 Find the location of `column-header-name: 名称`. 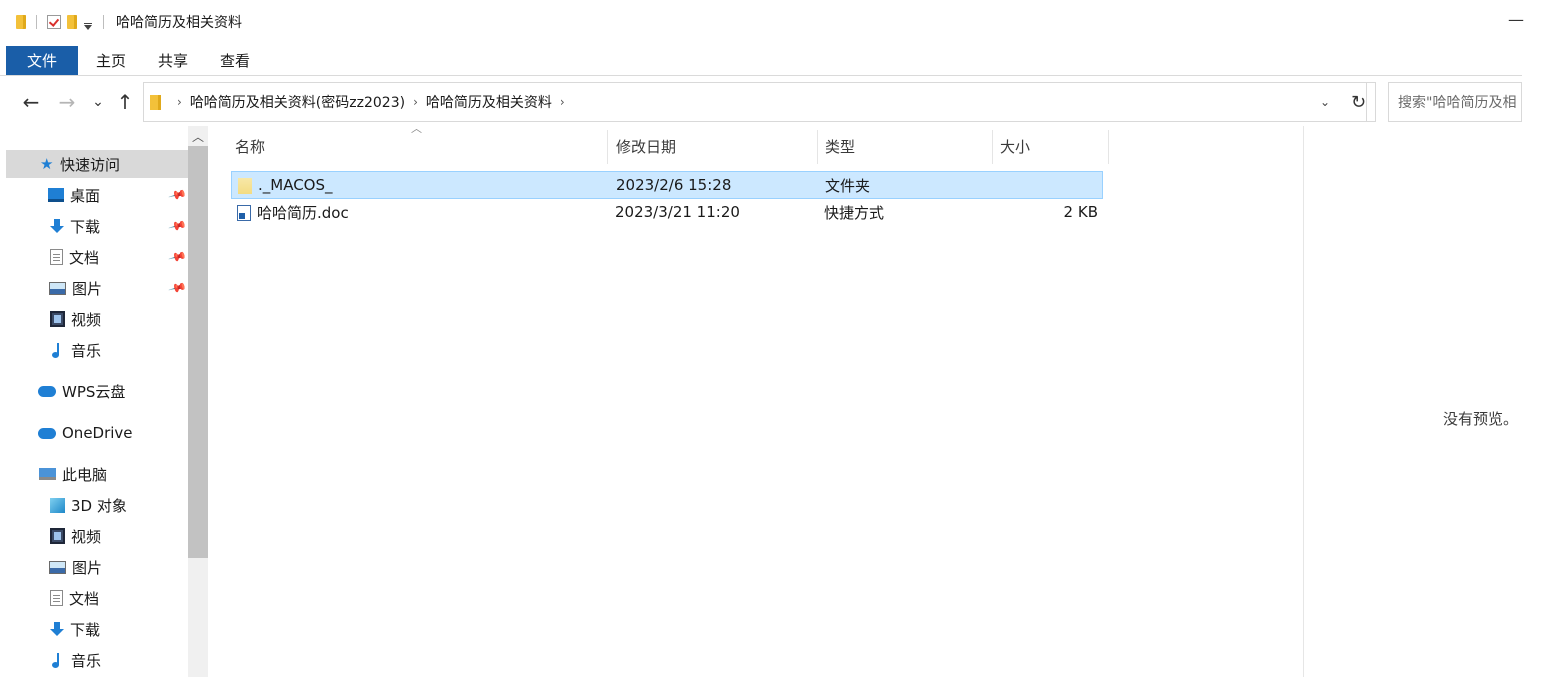

column-header-name: 名称 is located at coordinates (420, 146).